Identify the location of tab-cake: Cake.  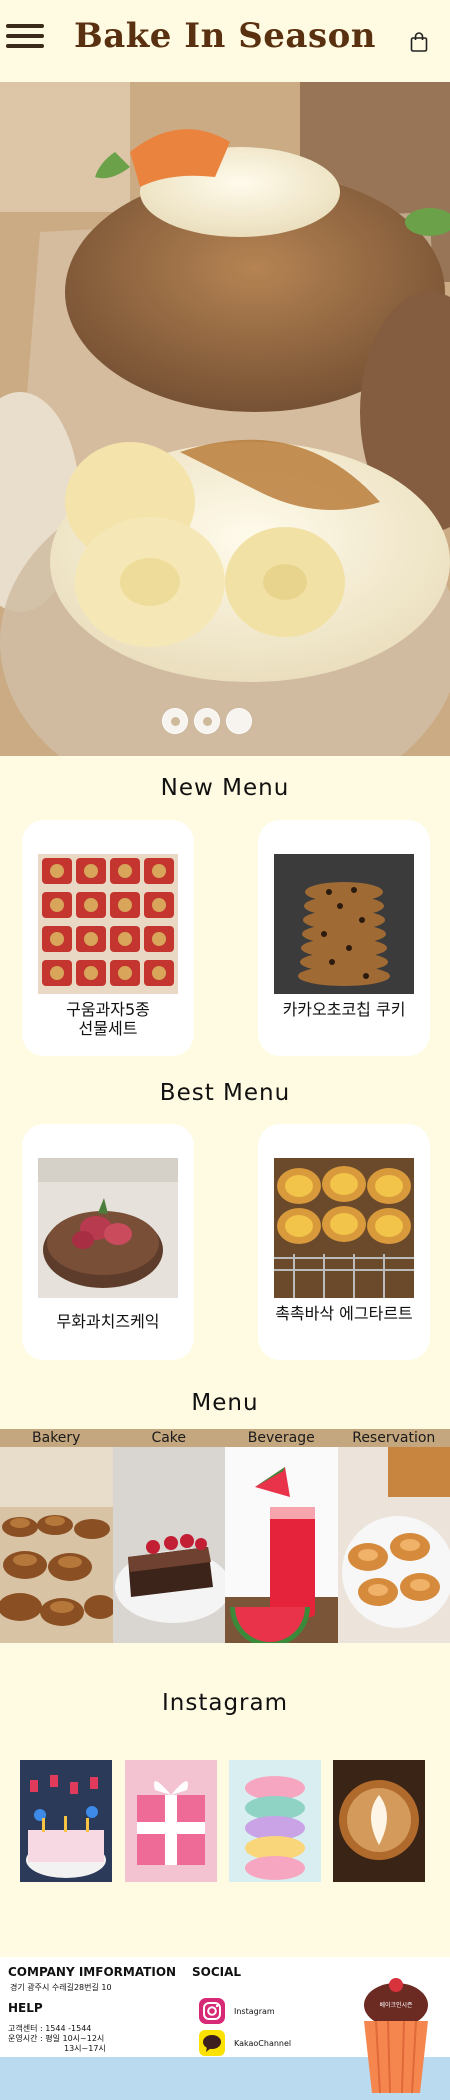
(169, 1438).